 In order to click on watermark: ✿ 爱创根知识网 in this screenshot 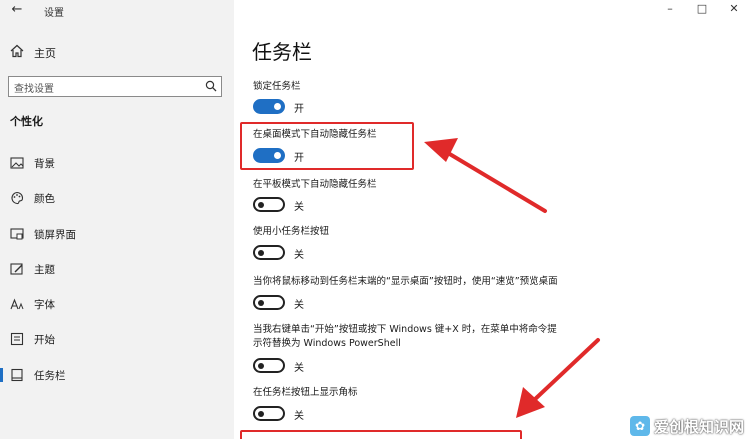, I will do `click(686, 426)`.